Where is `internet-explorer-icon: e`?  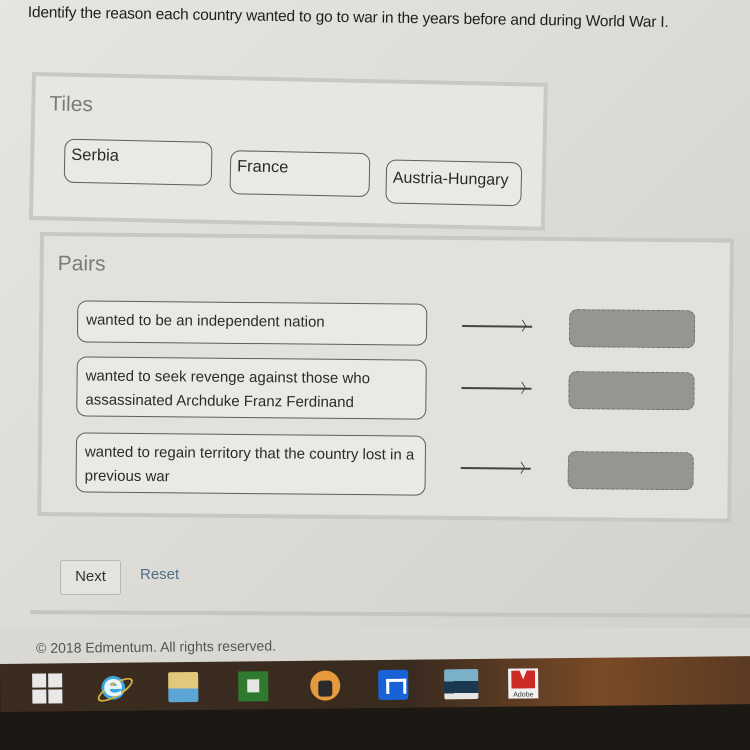
internet-explorer-icon: e is located at coordinates (113, 686).